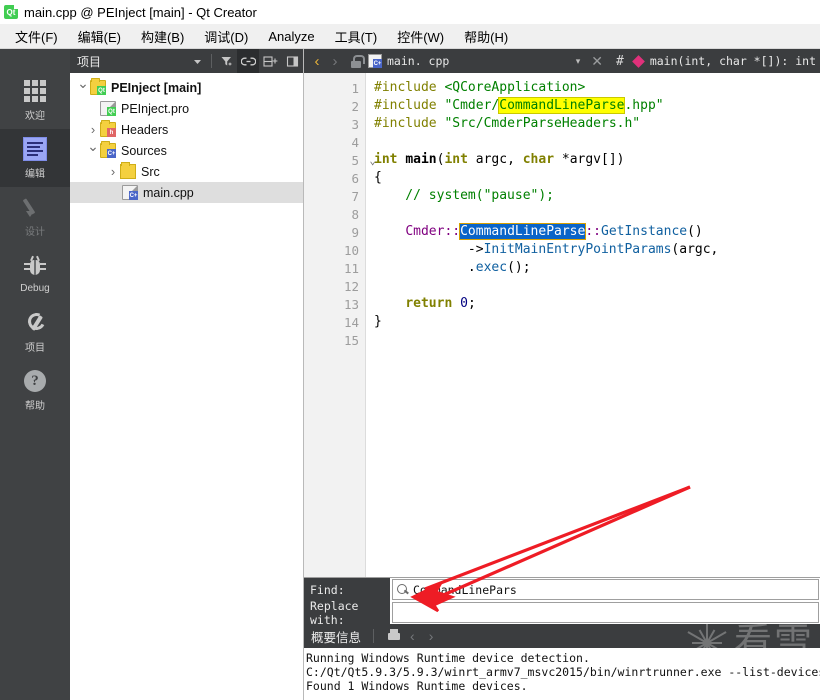 This screenshot has height=700, width=820. Describe the element at coordinates (270, 61) in the screenshot. I see `split-icon` at that location.